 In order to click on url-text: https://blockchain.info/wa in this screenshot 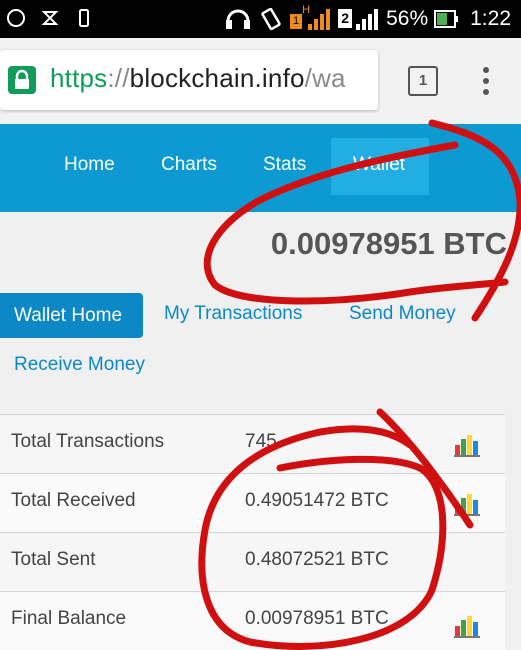, I will do `click(198, 78)`.